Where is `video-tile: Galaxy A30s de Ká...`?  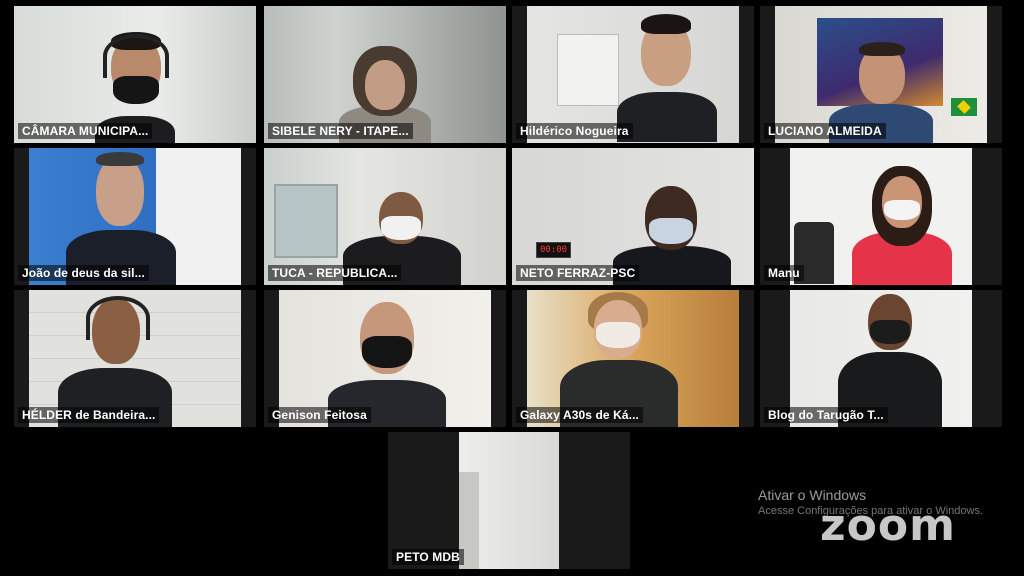 video-tile: Galaxy A30s de Ká... is located at coordinates (633, 358).